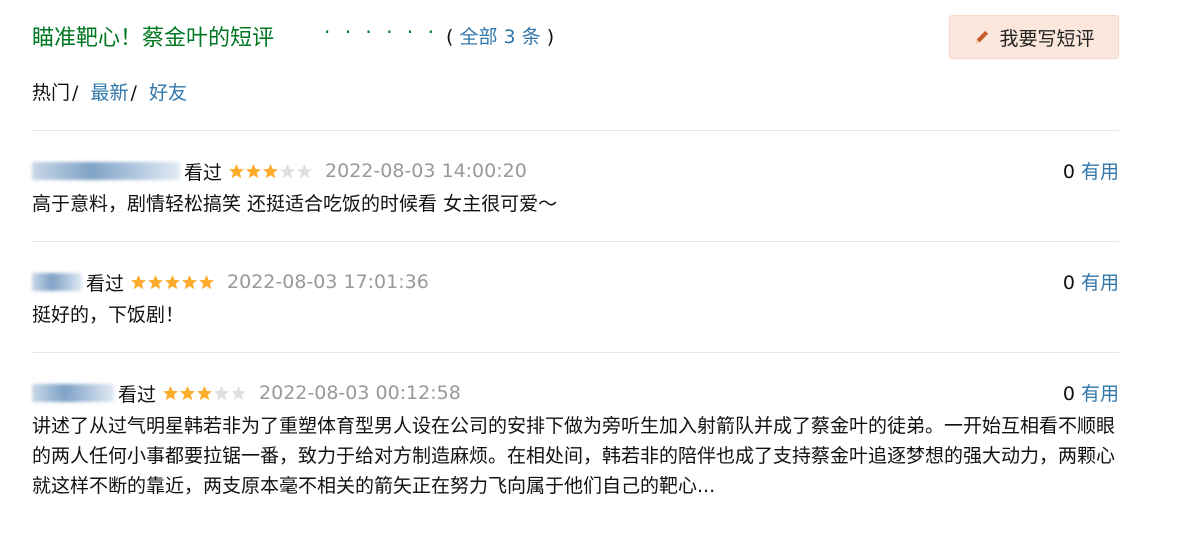 Image resolution: width=1200 pixels, height=541 pixels. I want to click on comment-count: ( 全部 3 条 ), so click(500, 35).